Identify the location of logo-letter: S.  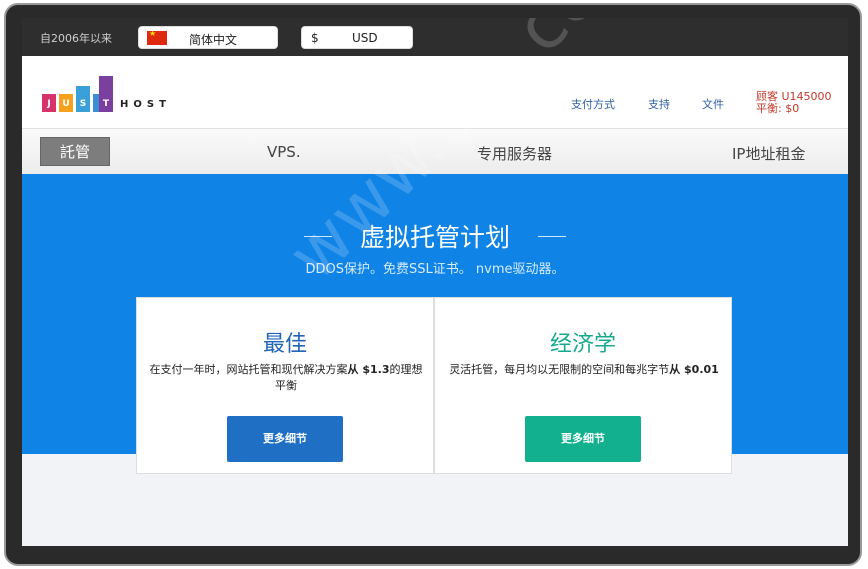
(83, 104).